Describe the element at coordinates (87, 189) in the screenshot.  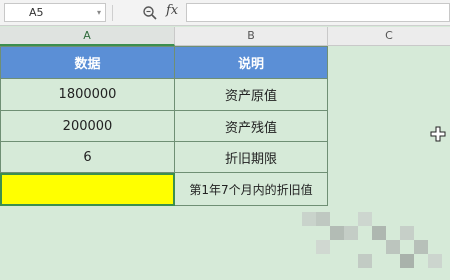
I see `cell-a5-selected` at that location.